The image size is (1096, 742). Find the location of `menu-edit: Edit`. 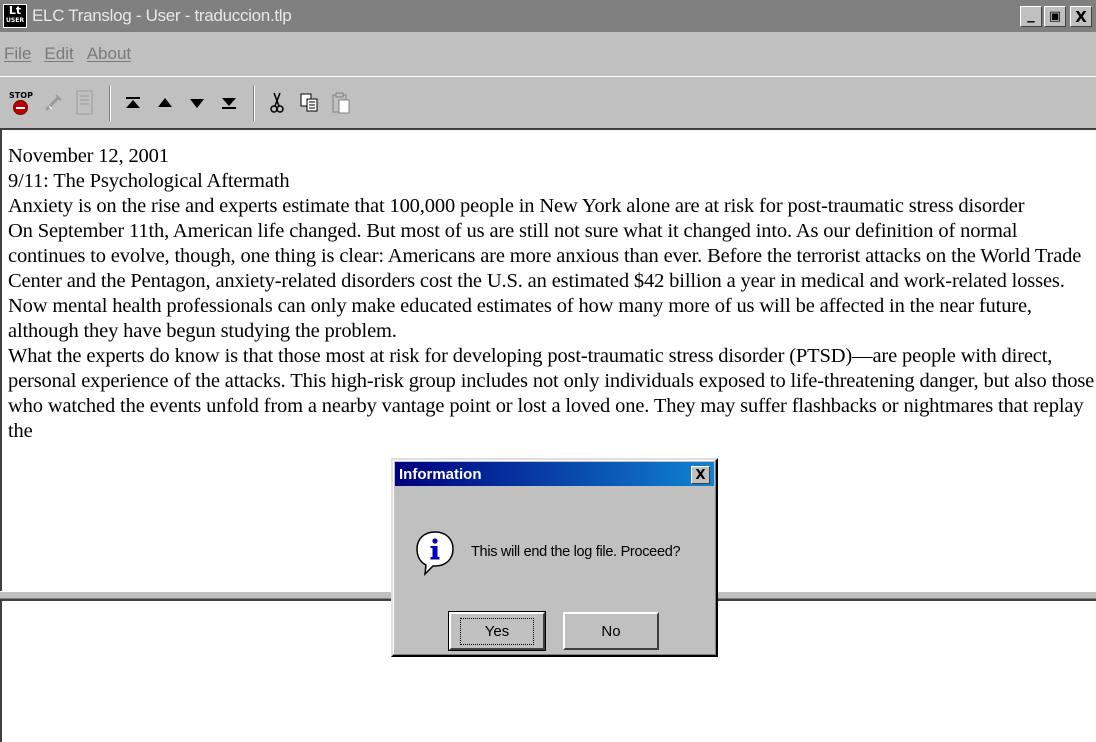

menu-edit: Edit is located at coordinates (58, 54).